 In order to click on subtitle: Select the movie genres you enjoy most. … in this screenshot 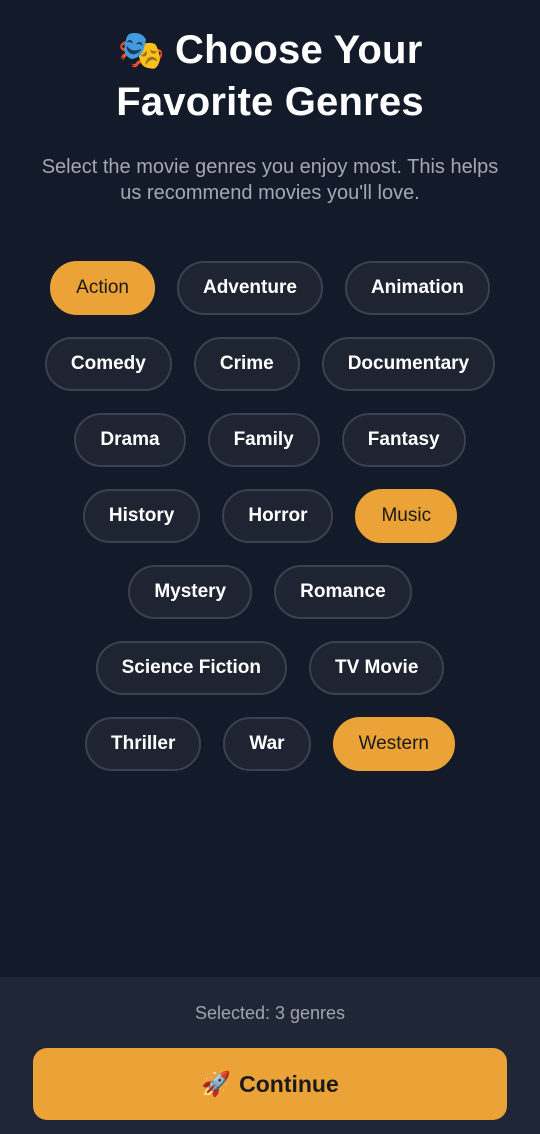, I will do `click(270, 180)`.